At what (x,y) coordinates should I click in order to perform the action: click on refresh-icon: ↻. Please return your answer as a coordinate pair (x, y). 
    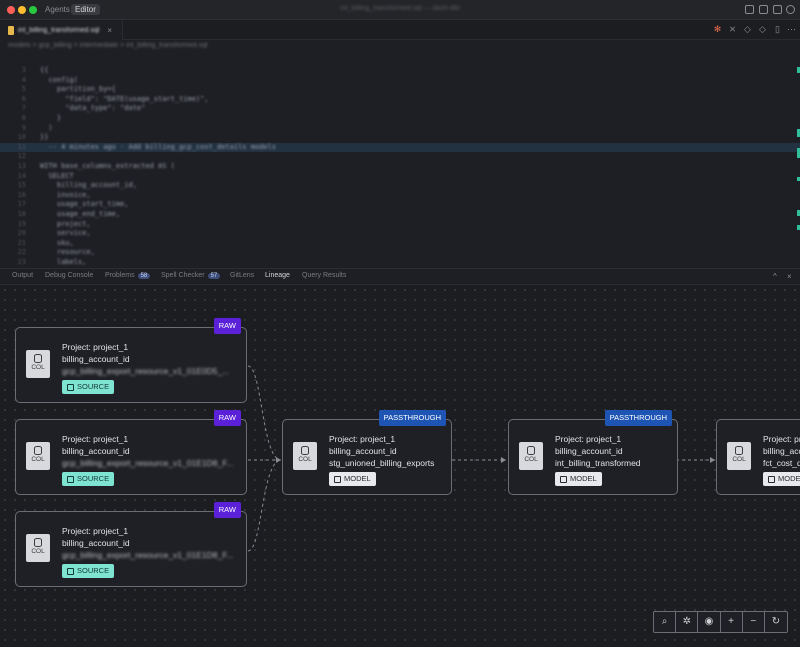
    Looking at the image, I should click on (776, 622).